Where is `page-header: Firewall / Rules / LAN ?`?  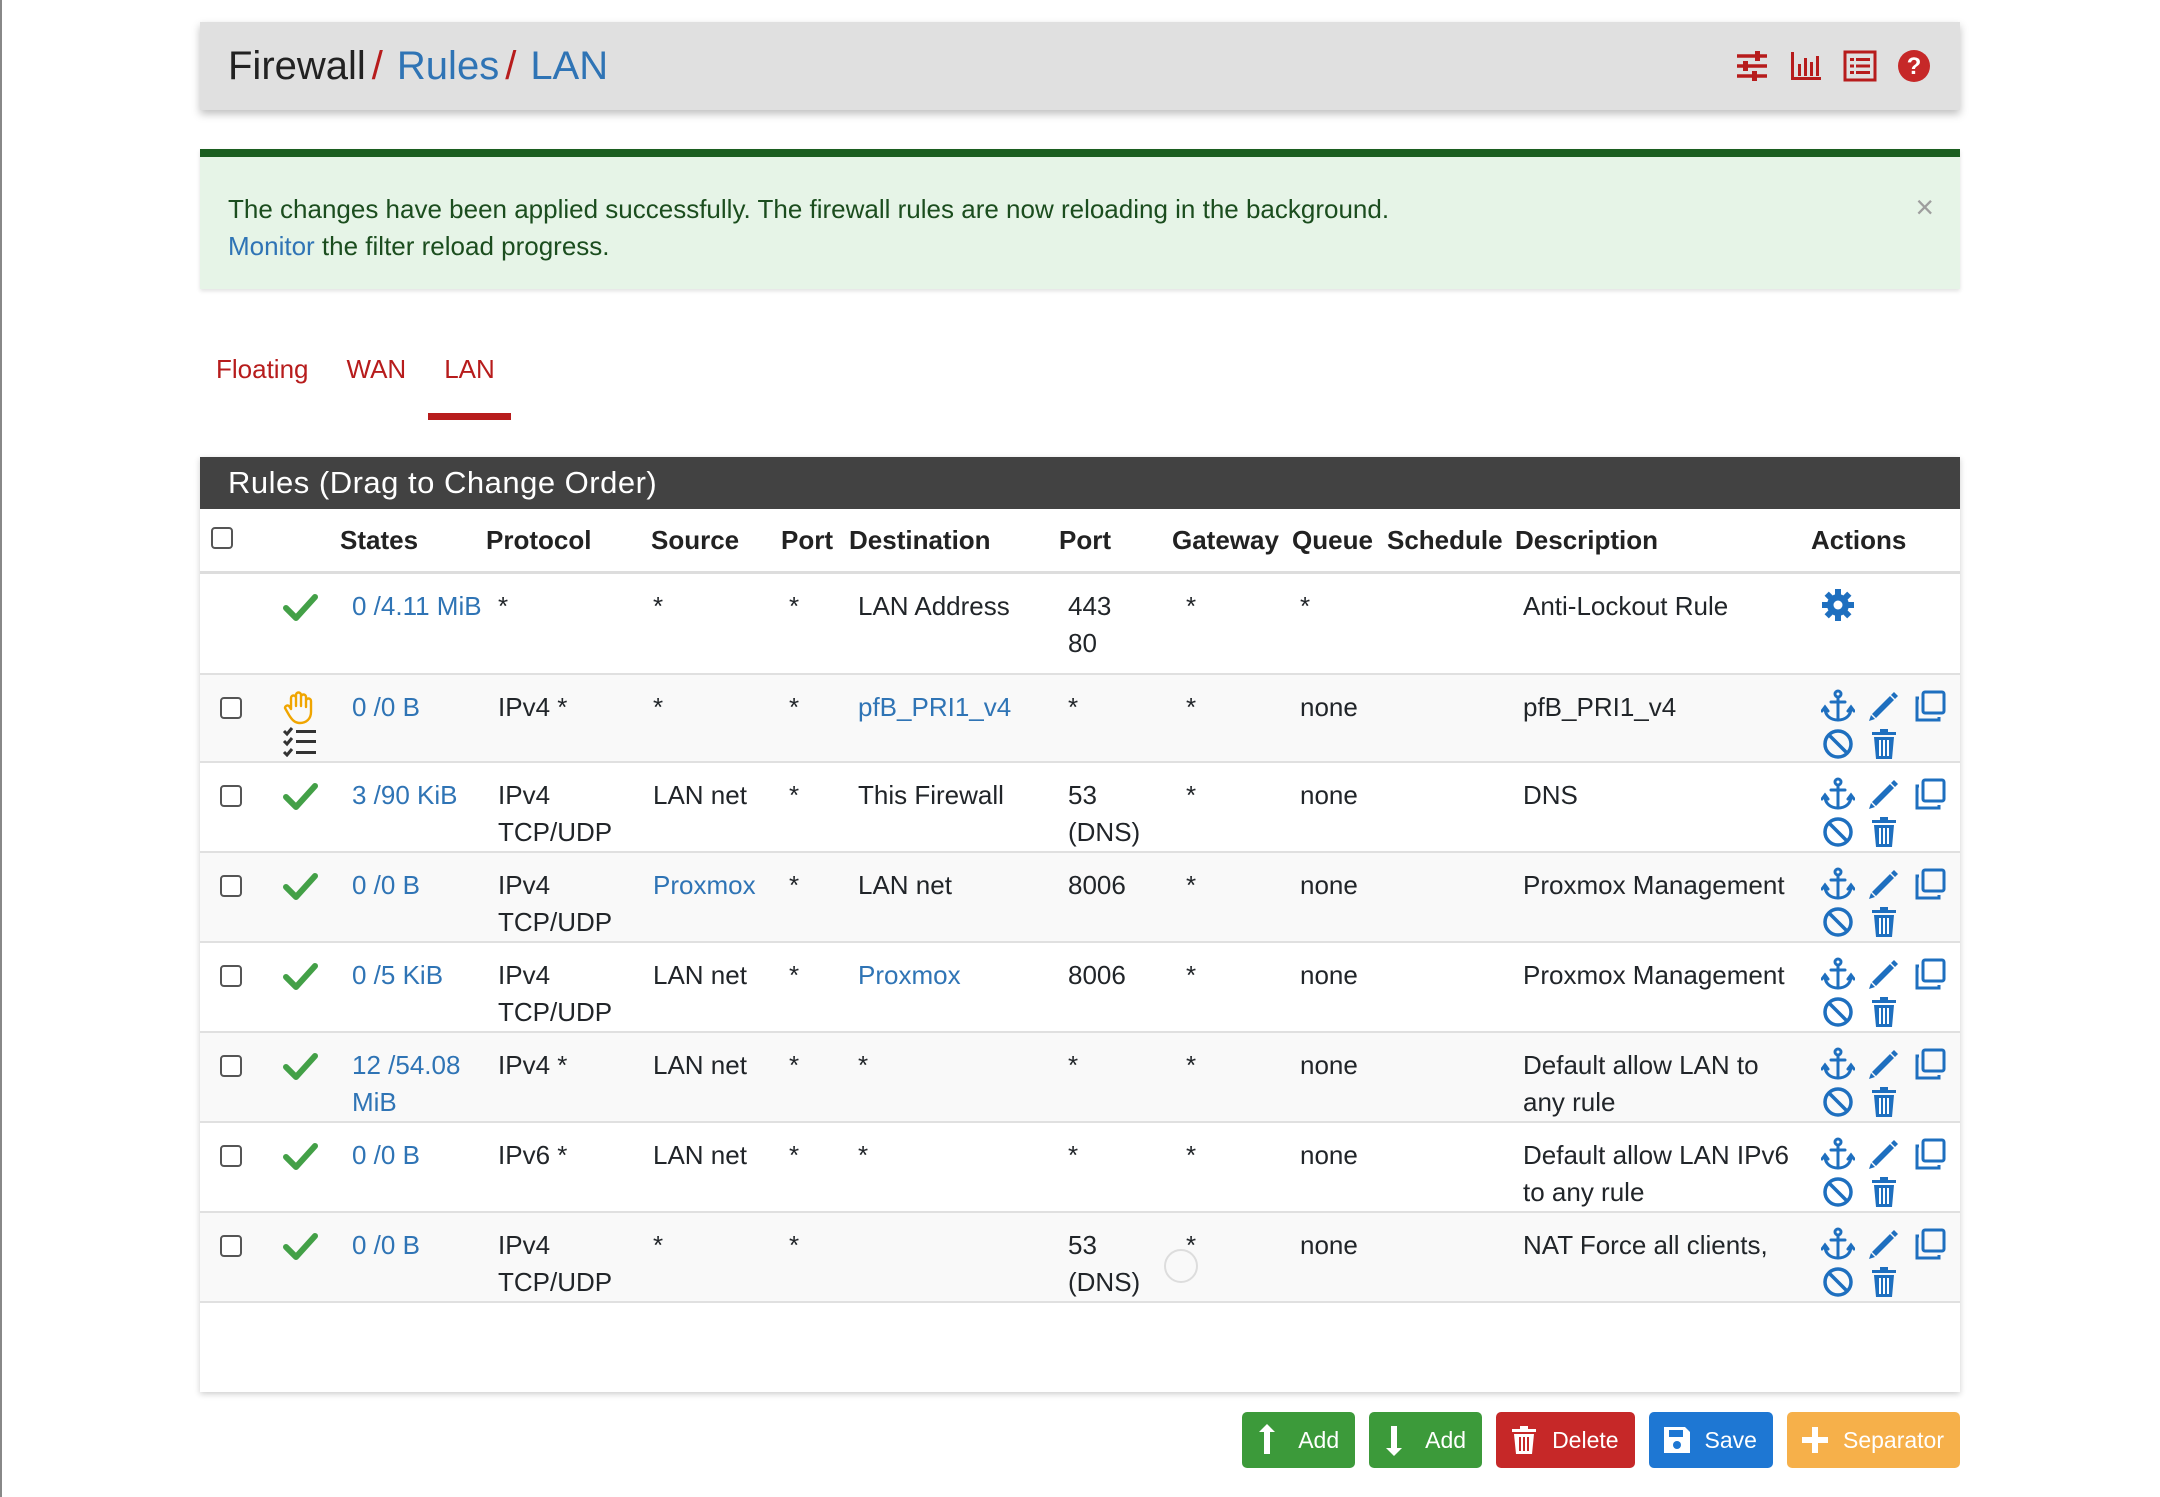 page-header: Firewall / Rules / LAN ? is located at coordinates (1080, 66).